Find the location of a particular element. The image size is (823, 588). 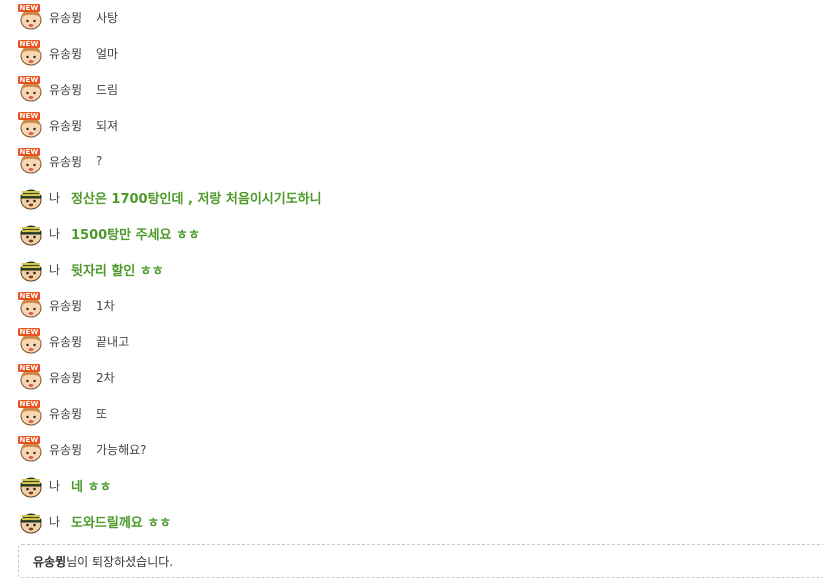

message-row-other: NEW 유송뮝 되져 is located at coordinates (68, 125).